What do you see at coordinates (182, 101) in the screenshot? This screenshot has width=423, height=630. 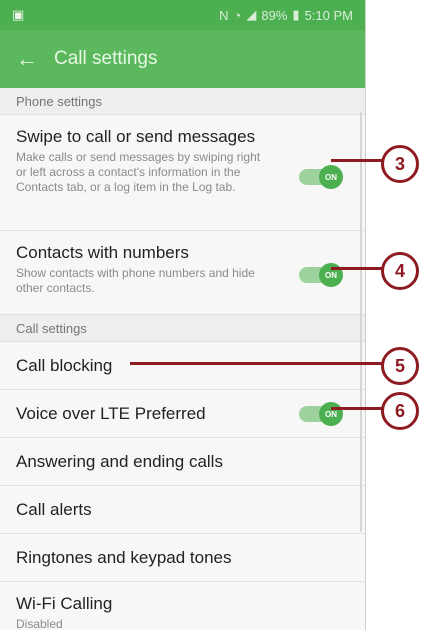 I see `section-header-phone-settings: Phone settings` at bounding box center [182, 101].